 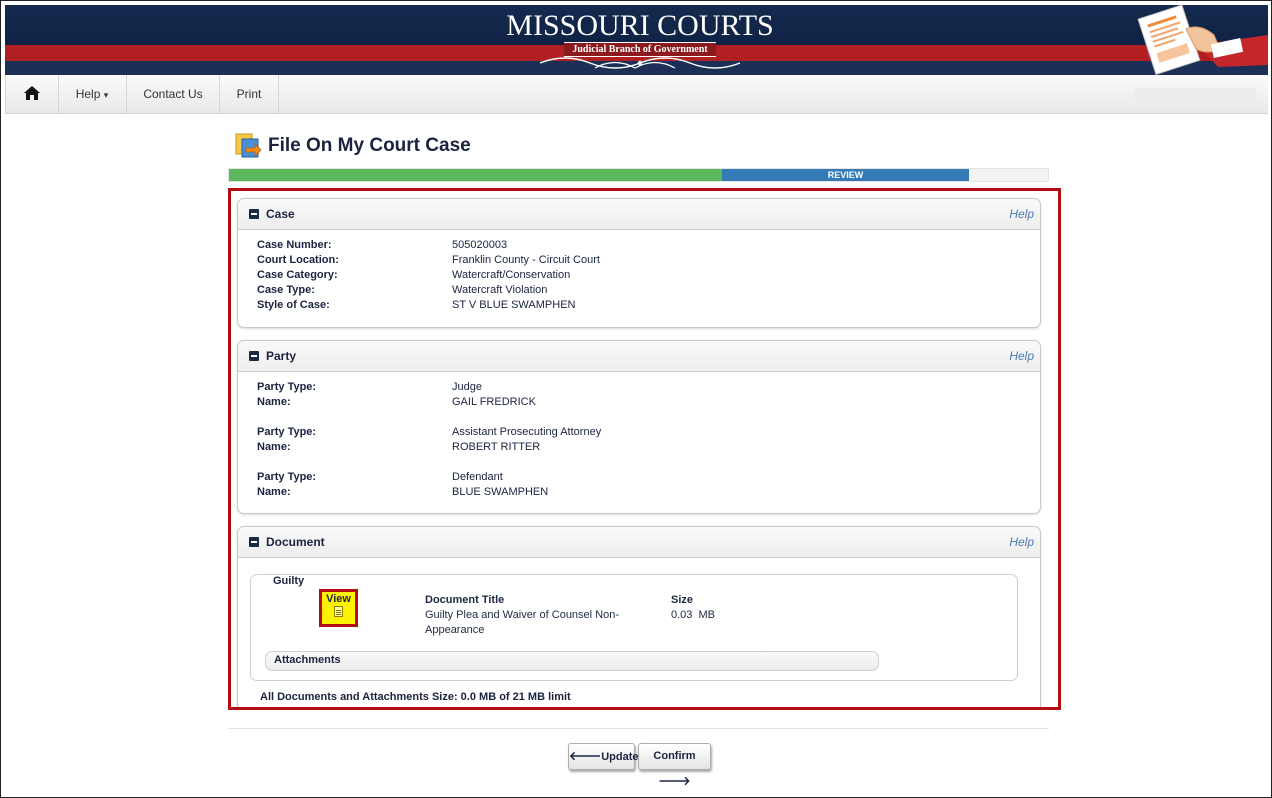 I want to click on arrow-left-icon: 🡐, so click(x=585, y=756).